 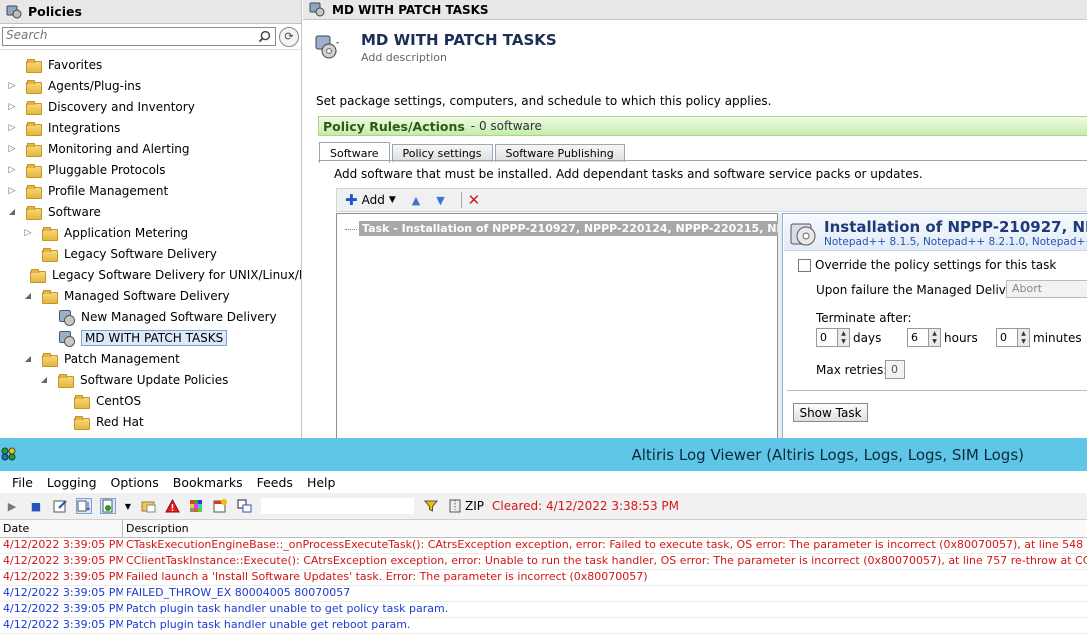 I want to click on tree-node: Favorites, so click(x=150, y=64).